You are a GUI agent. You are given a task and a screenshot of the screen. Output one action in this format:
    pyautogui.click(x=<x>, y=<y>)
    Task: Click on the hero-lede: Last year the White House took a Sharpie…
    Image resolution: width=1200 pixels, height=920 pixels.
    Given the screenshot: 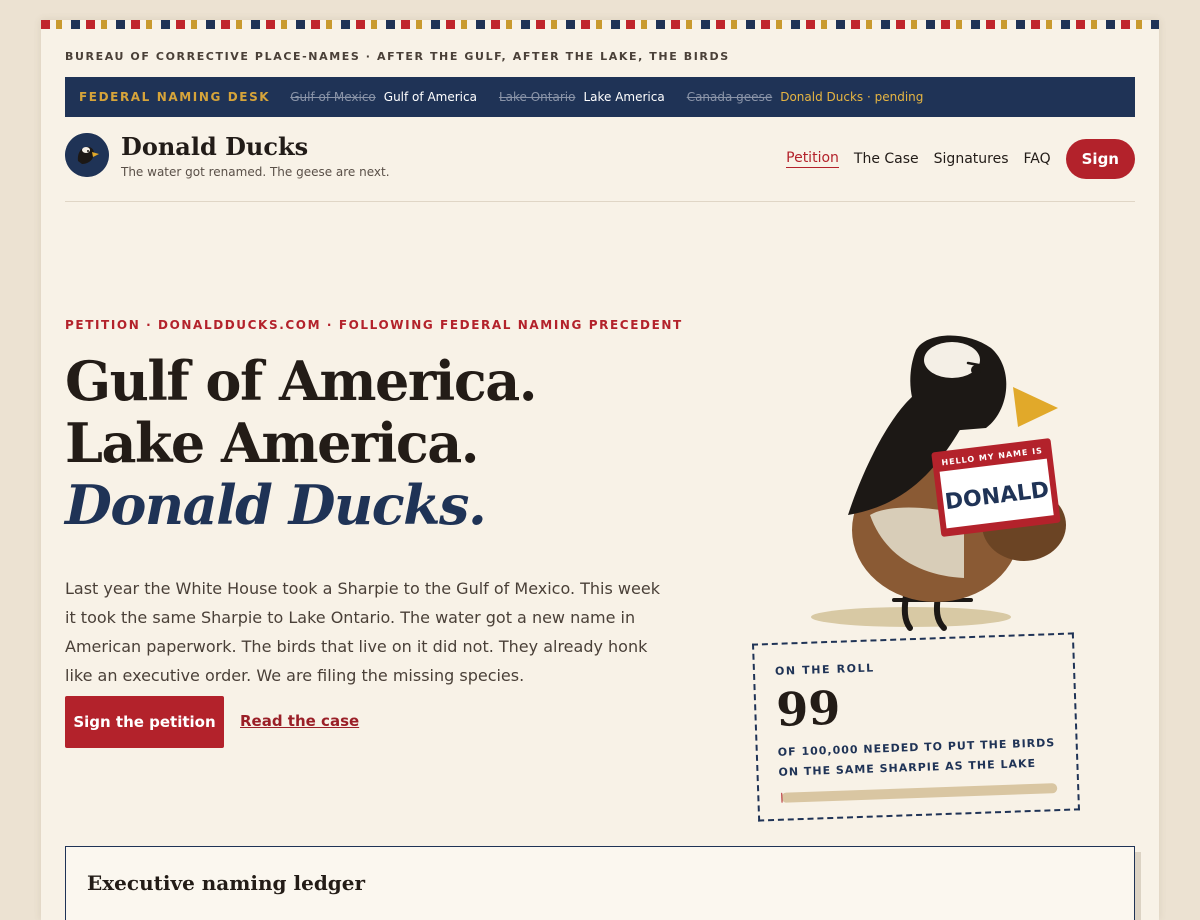 What is the action you would take?
    pyautogui.click(x=362, y=632)
    